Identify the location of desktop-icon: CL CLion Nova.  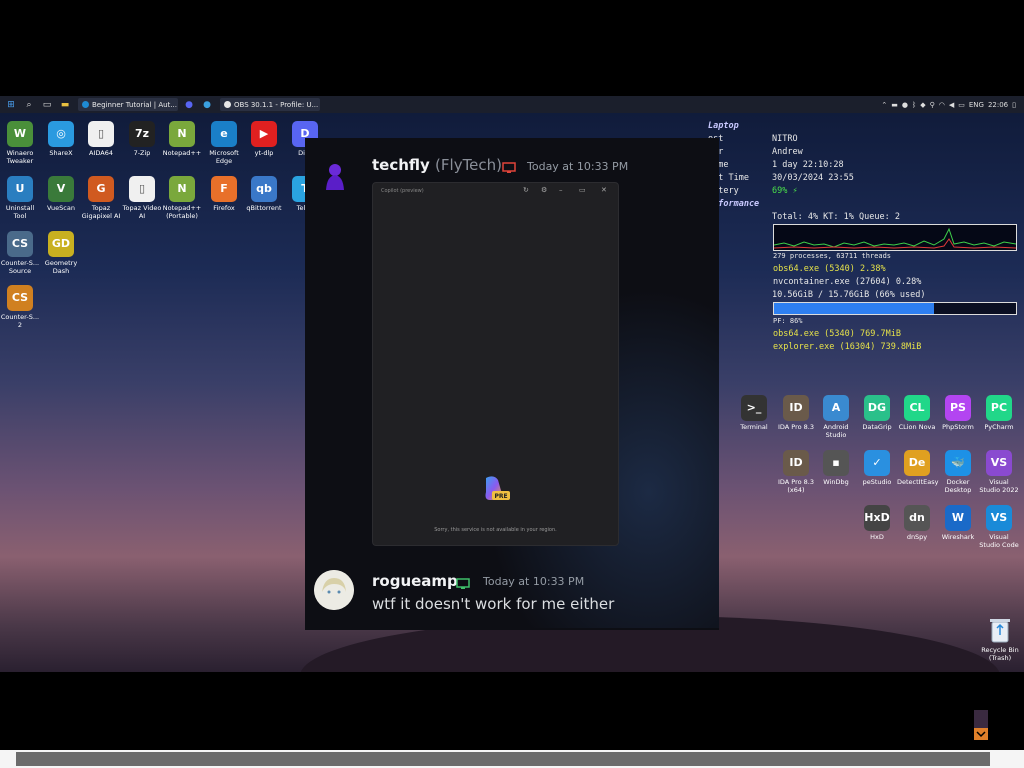
(917, 413).